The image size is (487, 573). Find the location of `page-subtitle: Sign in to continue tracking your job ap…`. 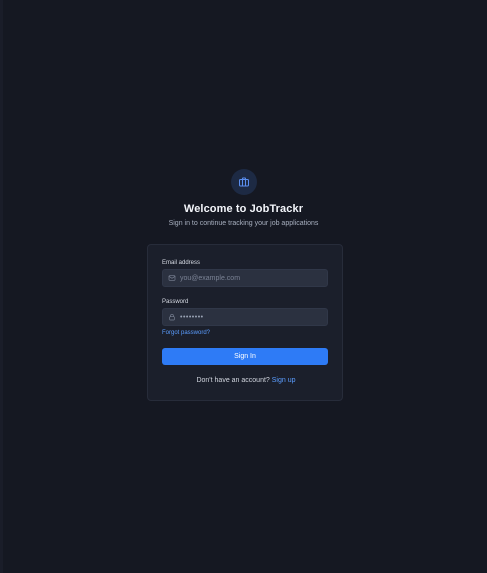

page-subtitle: Sign in to continue tracking your job ap… is located at coordinates (243, 223).